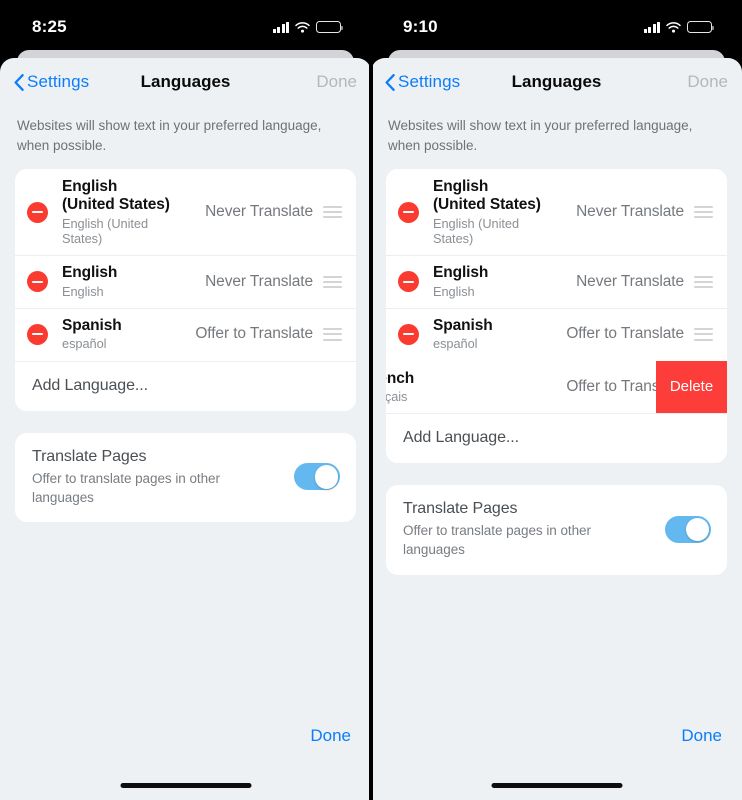  I want to click on language-names: Frenchfrançais, so click(430, 387).